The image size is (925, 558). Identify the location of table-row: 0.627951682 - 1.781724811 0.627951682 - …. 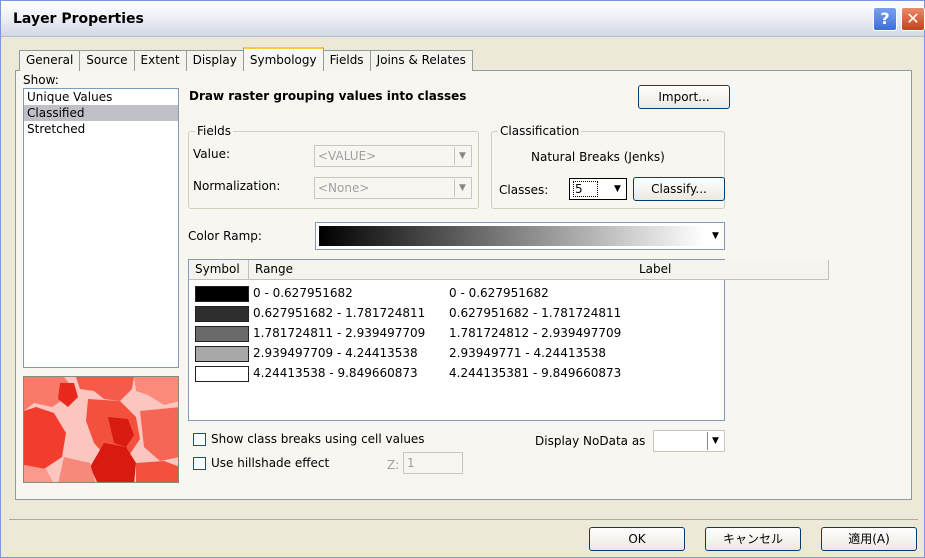
(456, 314).